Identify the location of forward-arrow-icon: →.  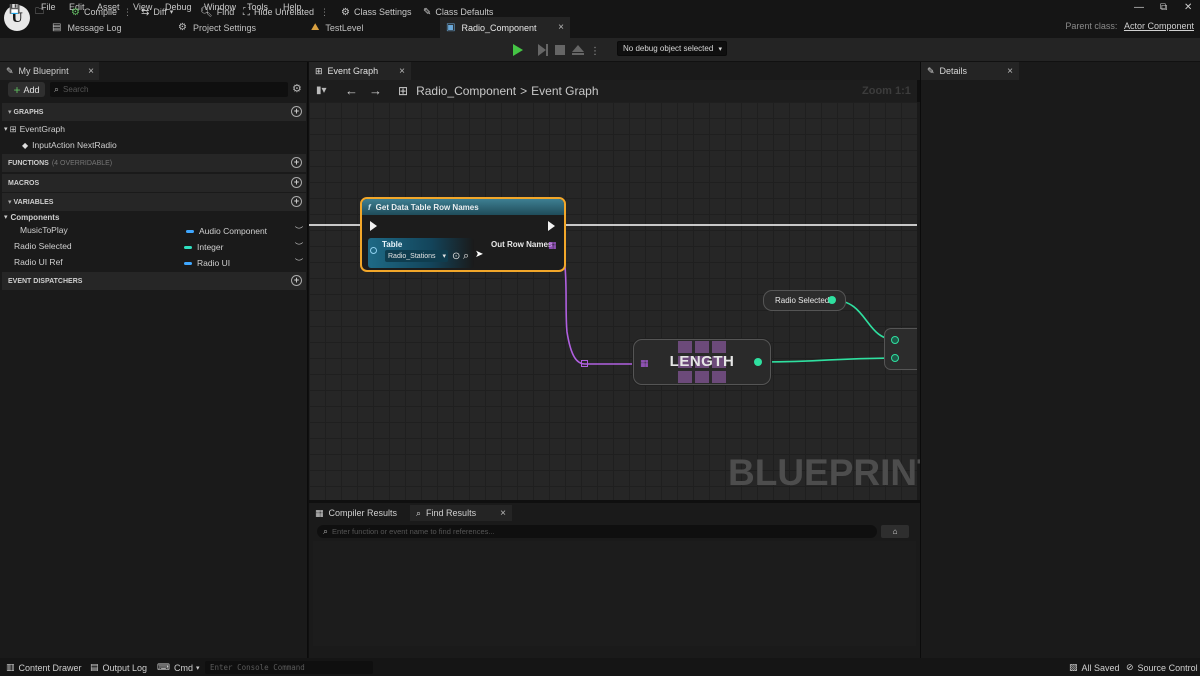
(375, 90).